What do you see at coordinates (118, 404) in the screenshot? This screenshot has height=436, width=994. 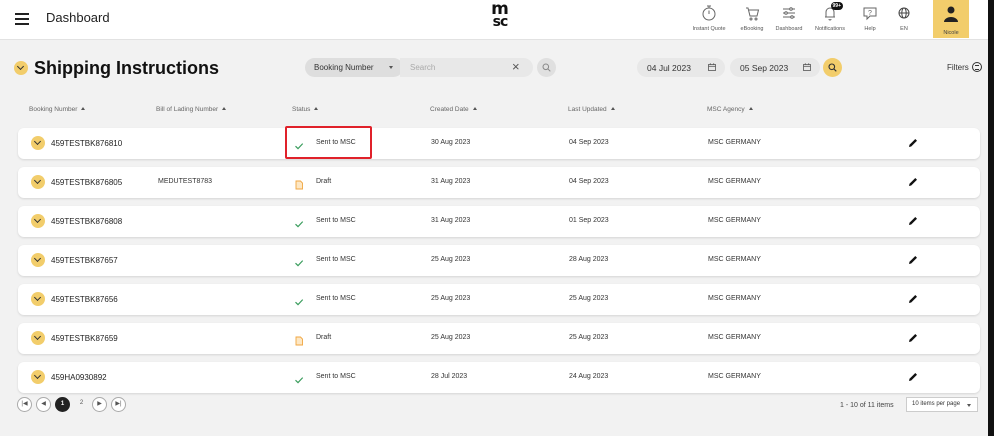 I see `last-page-button: ▶|` at bounding box center [118, 404].